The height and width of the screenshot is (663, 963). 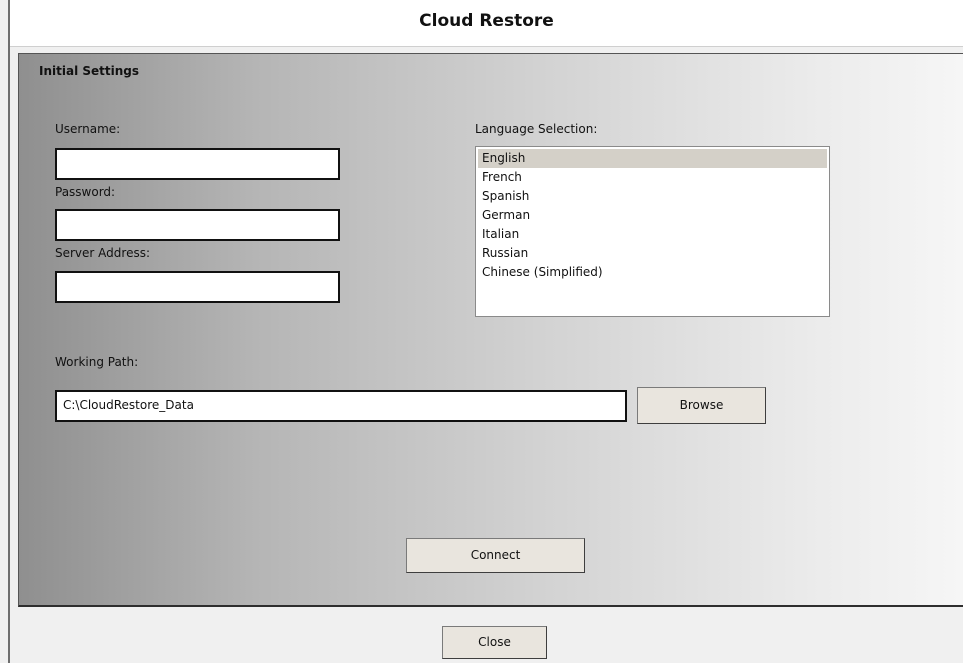 What do you see at coordinates (197, 287) in the screenshot?
I see `server-address-field` at bounding box center [197, 287].